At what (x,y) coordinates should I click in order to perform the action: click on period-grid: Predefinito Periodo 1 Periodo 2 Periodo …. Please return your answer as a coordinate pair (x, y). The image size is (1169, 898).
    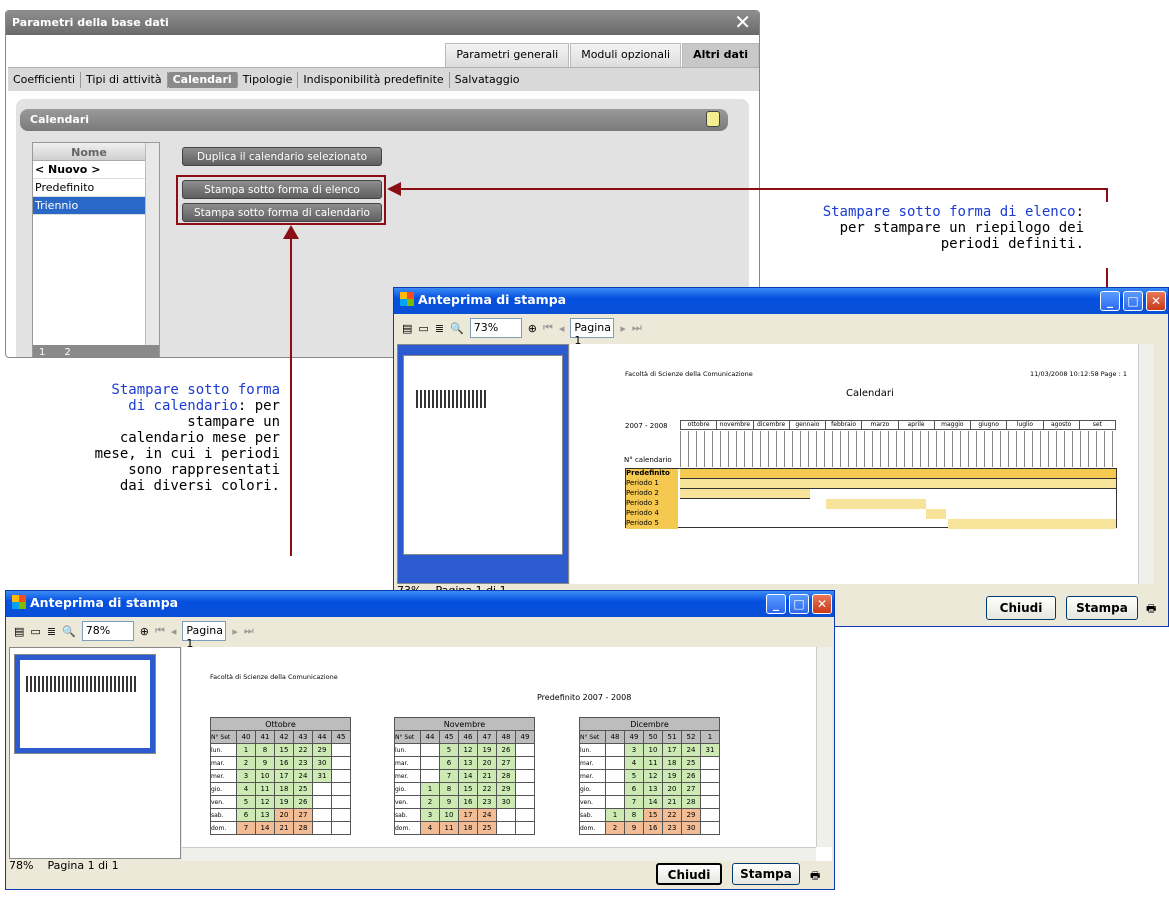
    Looking at the image, I should click on (871, 498).